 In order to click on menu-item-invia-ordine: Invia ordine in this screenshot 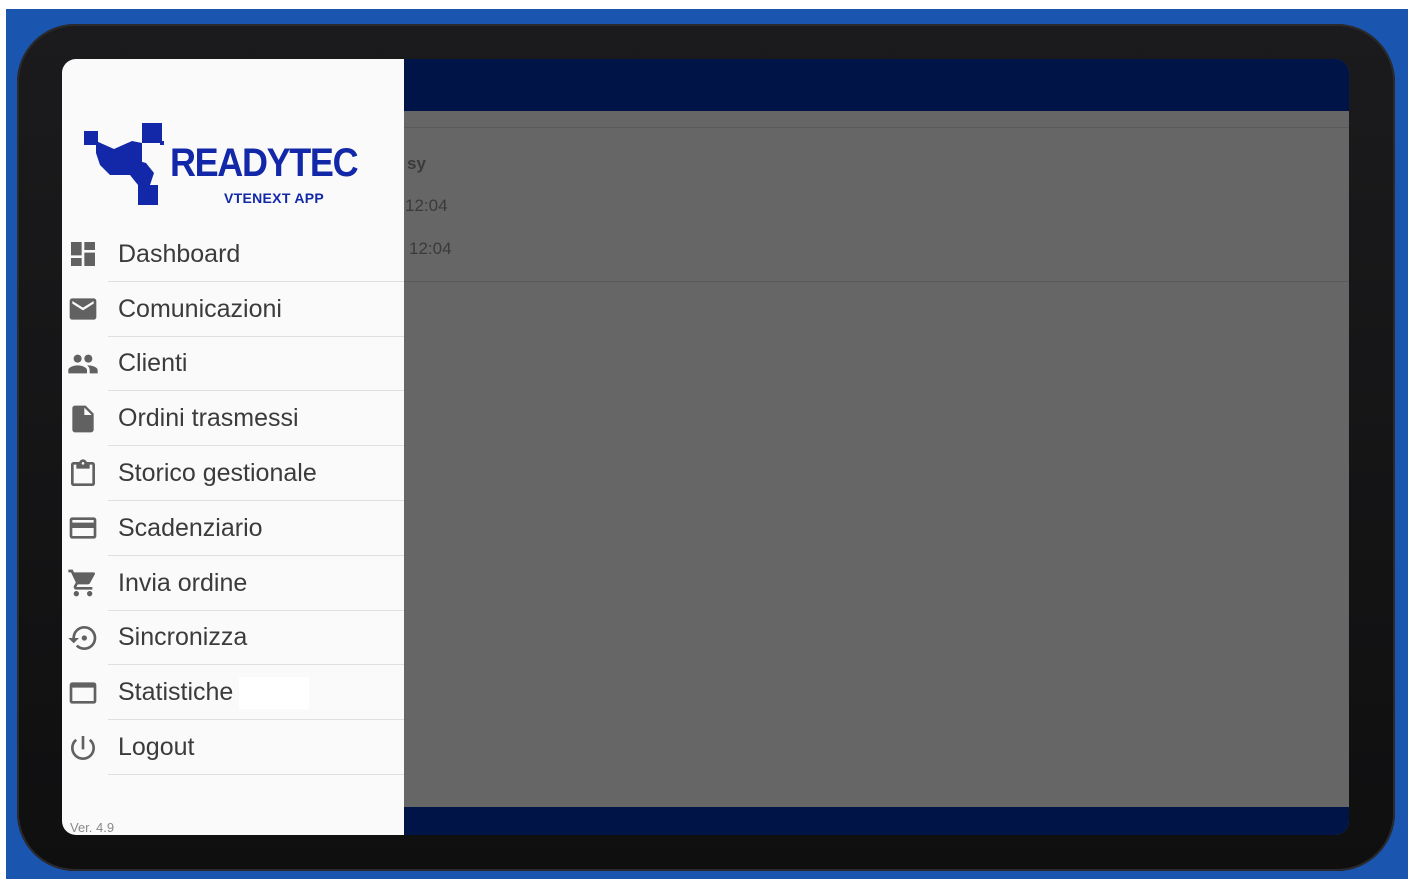, I will do `click(233, 583)`.